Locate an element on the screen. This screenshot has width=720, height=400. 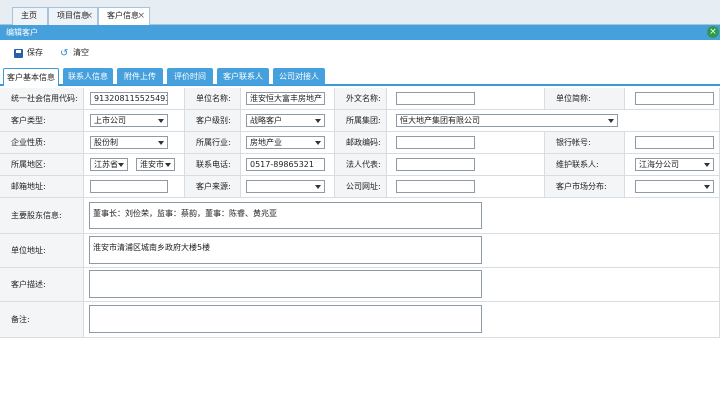
nature-cell: 股份制 is located at coordinates (134, 143).